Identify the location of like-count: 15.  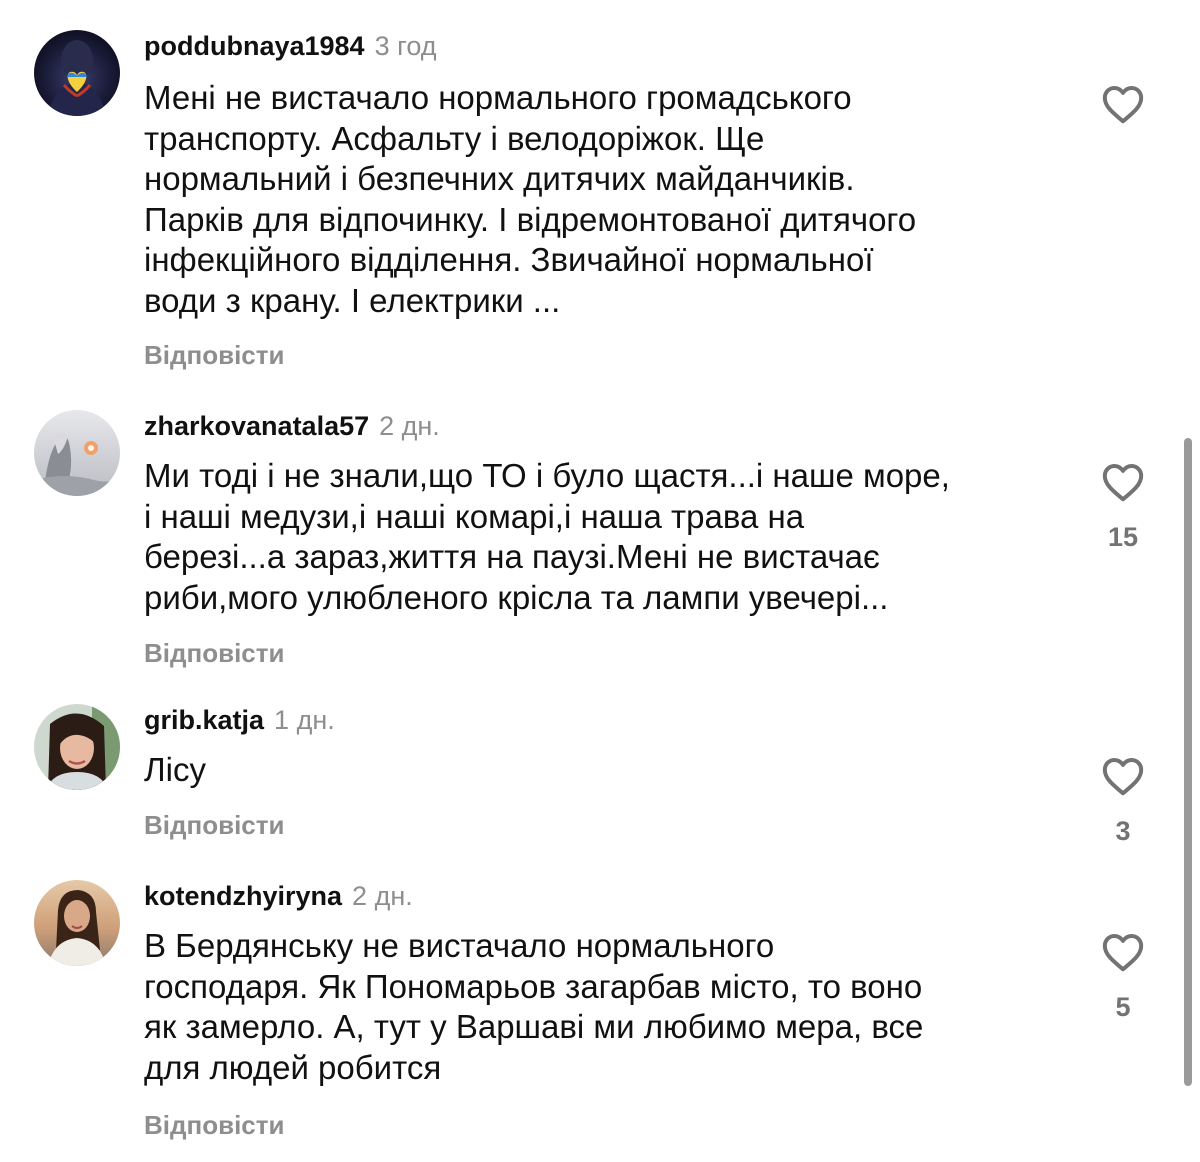
(1123, 537).